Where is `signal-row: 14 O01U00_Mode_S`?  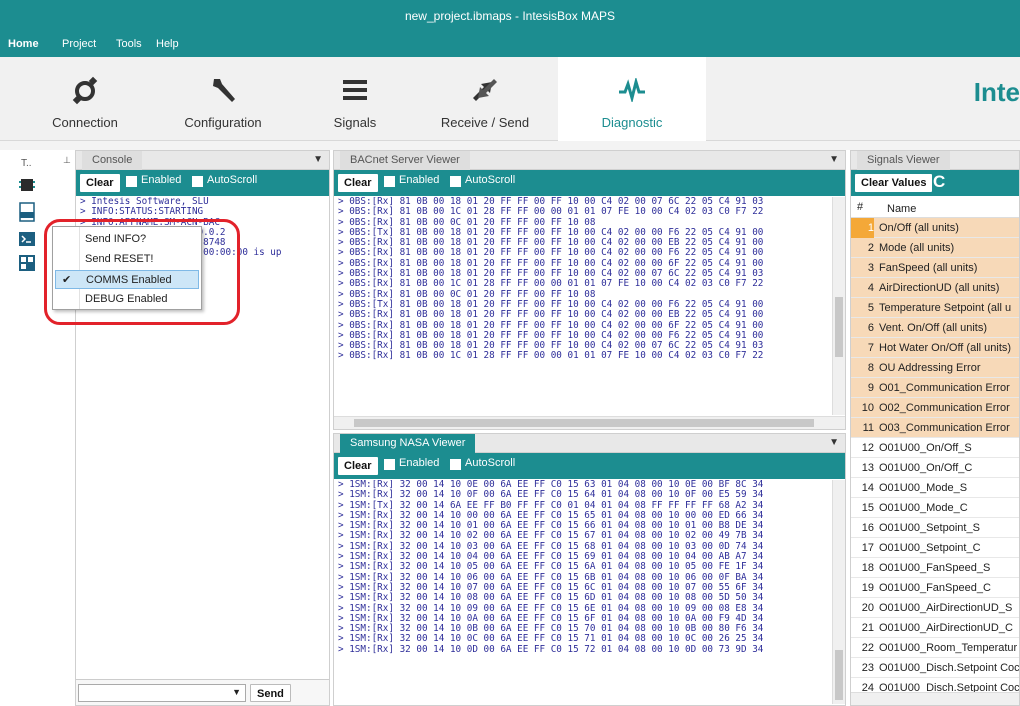
signal-row: 14 O01U00_Mode_S is located at coordinates (935, 488).